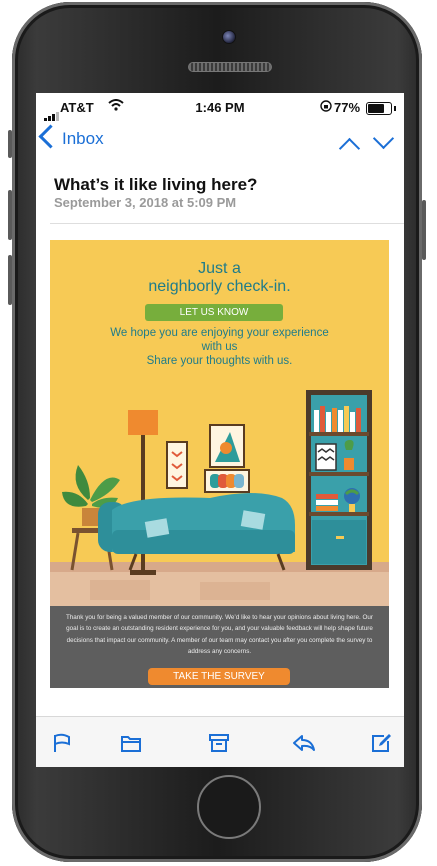  I want to click on volume-up-button, so click(10, 215).